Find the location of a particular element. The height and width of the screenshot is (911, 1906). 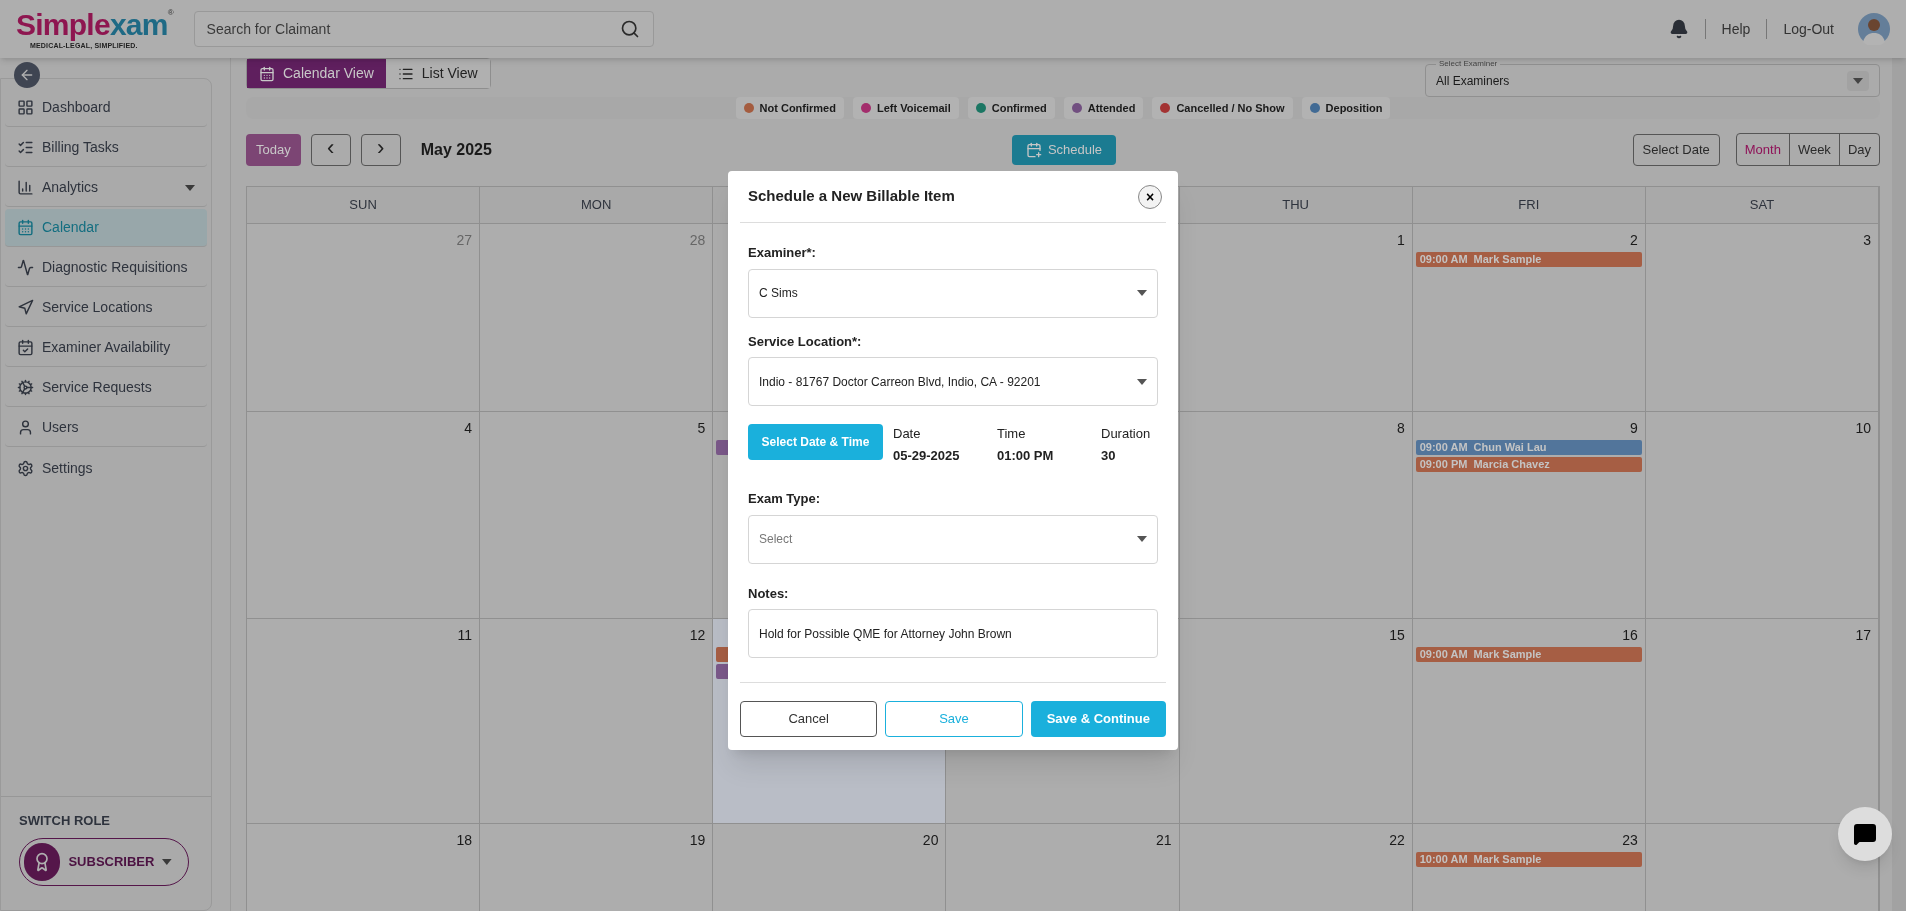

chat-icon is located at coordinates (1865, 834).